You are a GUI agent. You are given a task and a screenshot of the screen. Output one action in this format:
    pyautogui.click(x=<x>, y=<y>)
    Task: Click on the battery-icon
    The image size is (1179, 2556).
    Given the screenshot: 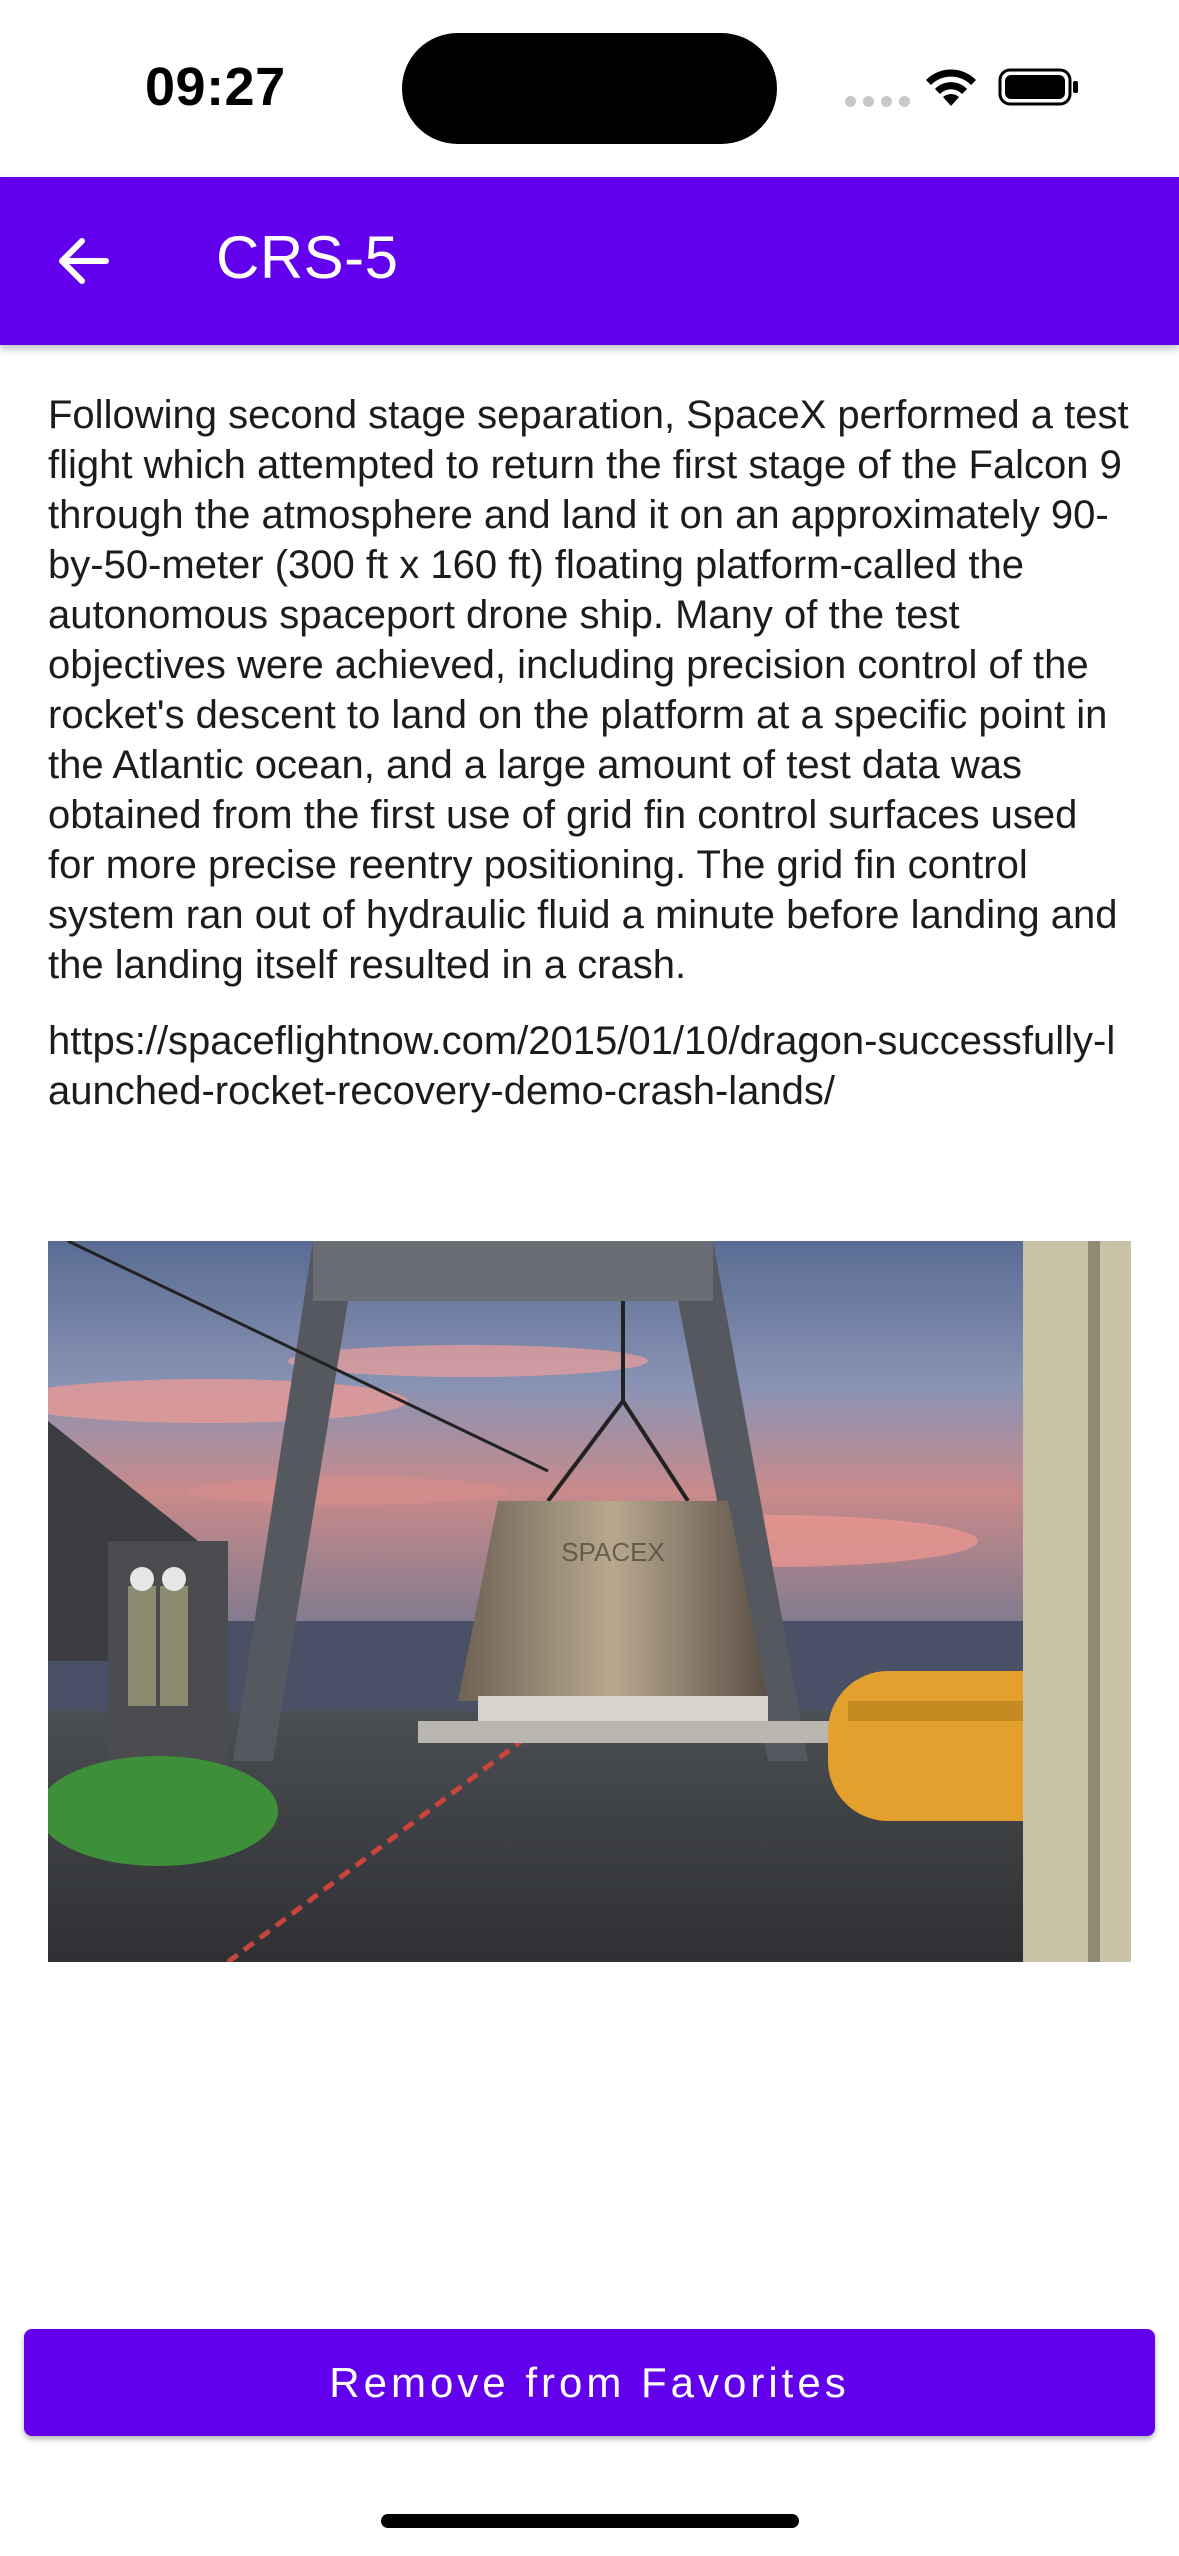 What is the action you would take?
    pyautogui.click(x=1038, y=87)
    